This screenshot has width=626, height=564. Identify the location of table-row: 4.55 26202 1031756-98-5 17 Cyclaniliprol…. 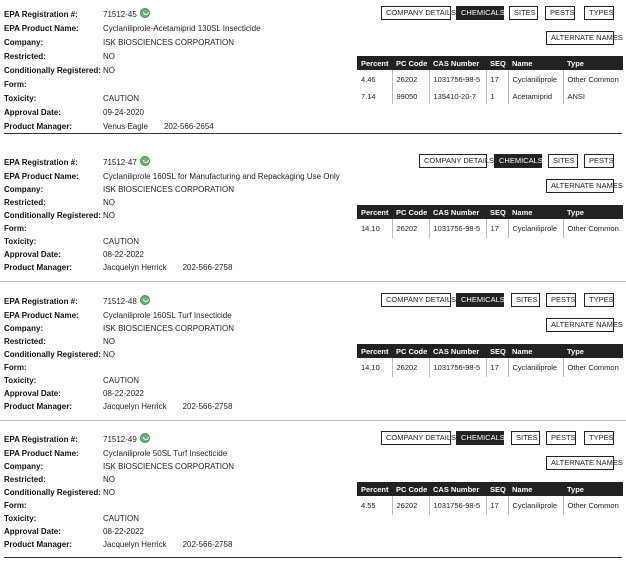
(490, 505).